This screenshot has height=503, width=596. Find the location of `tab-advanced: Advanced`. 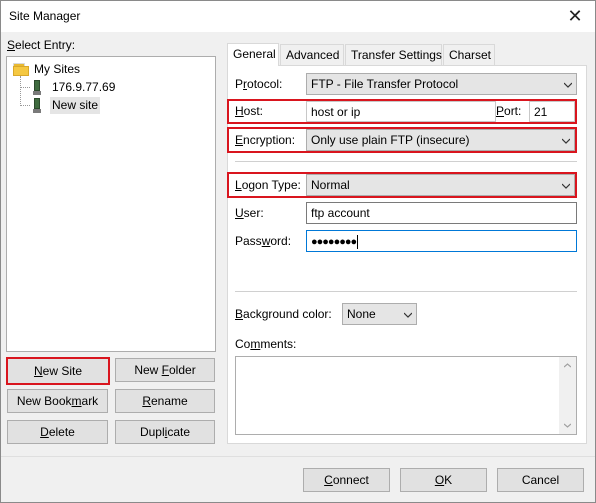

tab-advanced: Advanced is located at coordinates (312, 54).